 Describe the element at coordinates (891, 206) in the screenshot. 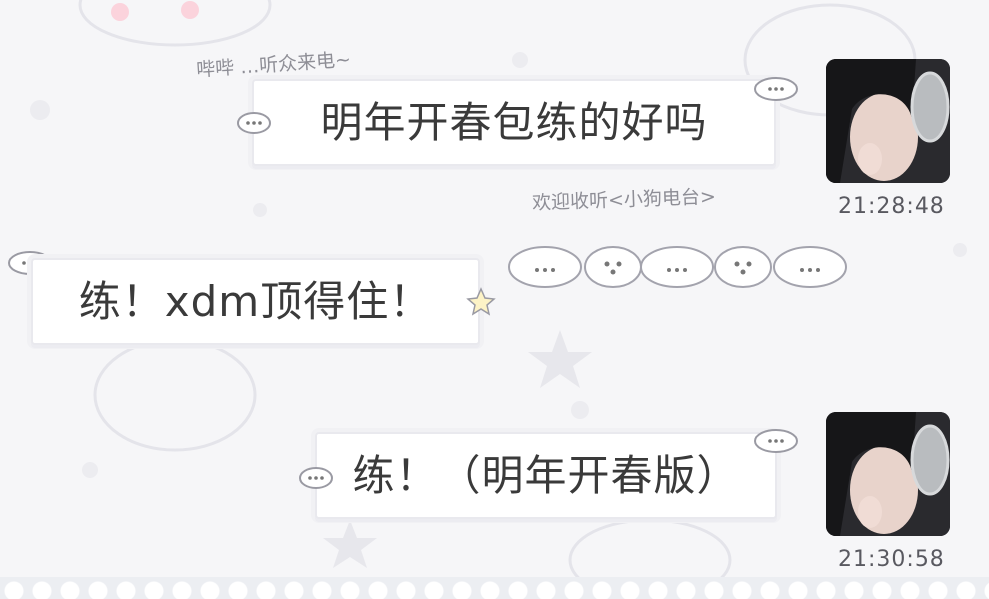

I see `message-timestamp-1: 21:28:48` at that location.